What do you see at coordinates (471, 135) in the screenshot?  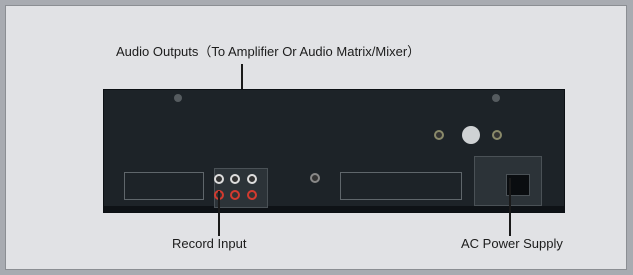 I see `rear-cap-icon` at bounding box center [471, 135].